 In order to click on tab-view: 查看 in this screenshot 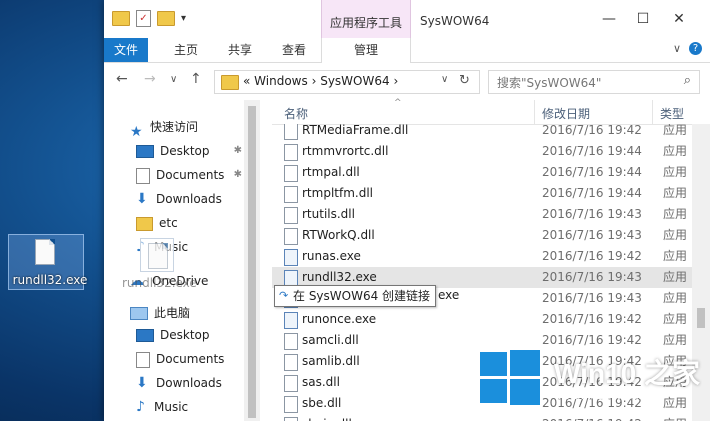, I will do `click(294, 50)`.